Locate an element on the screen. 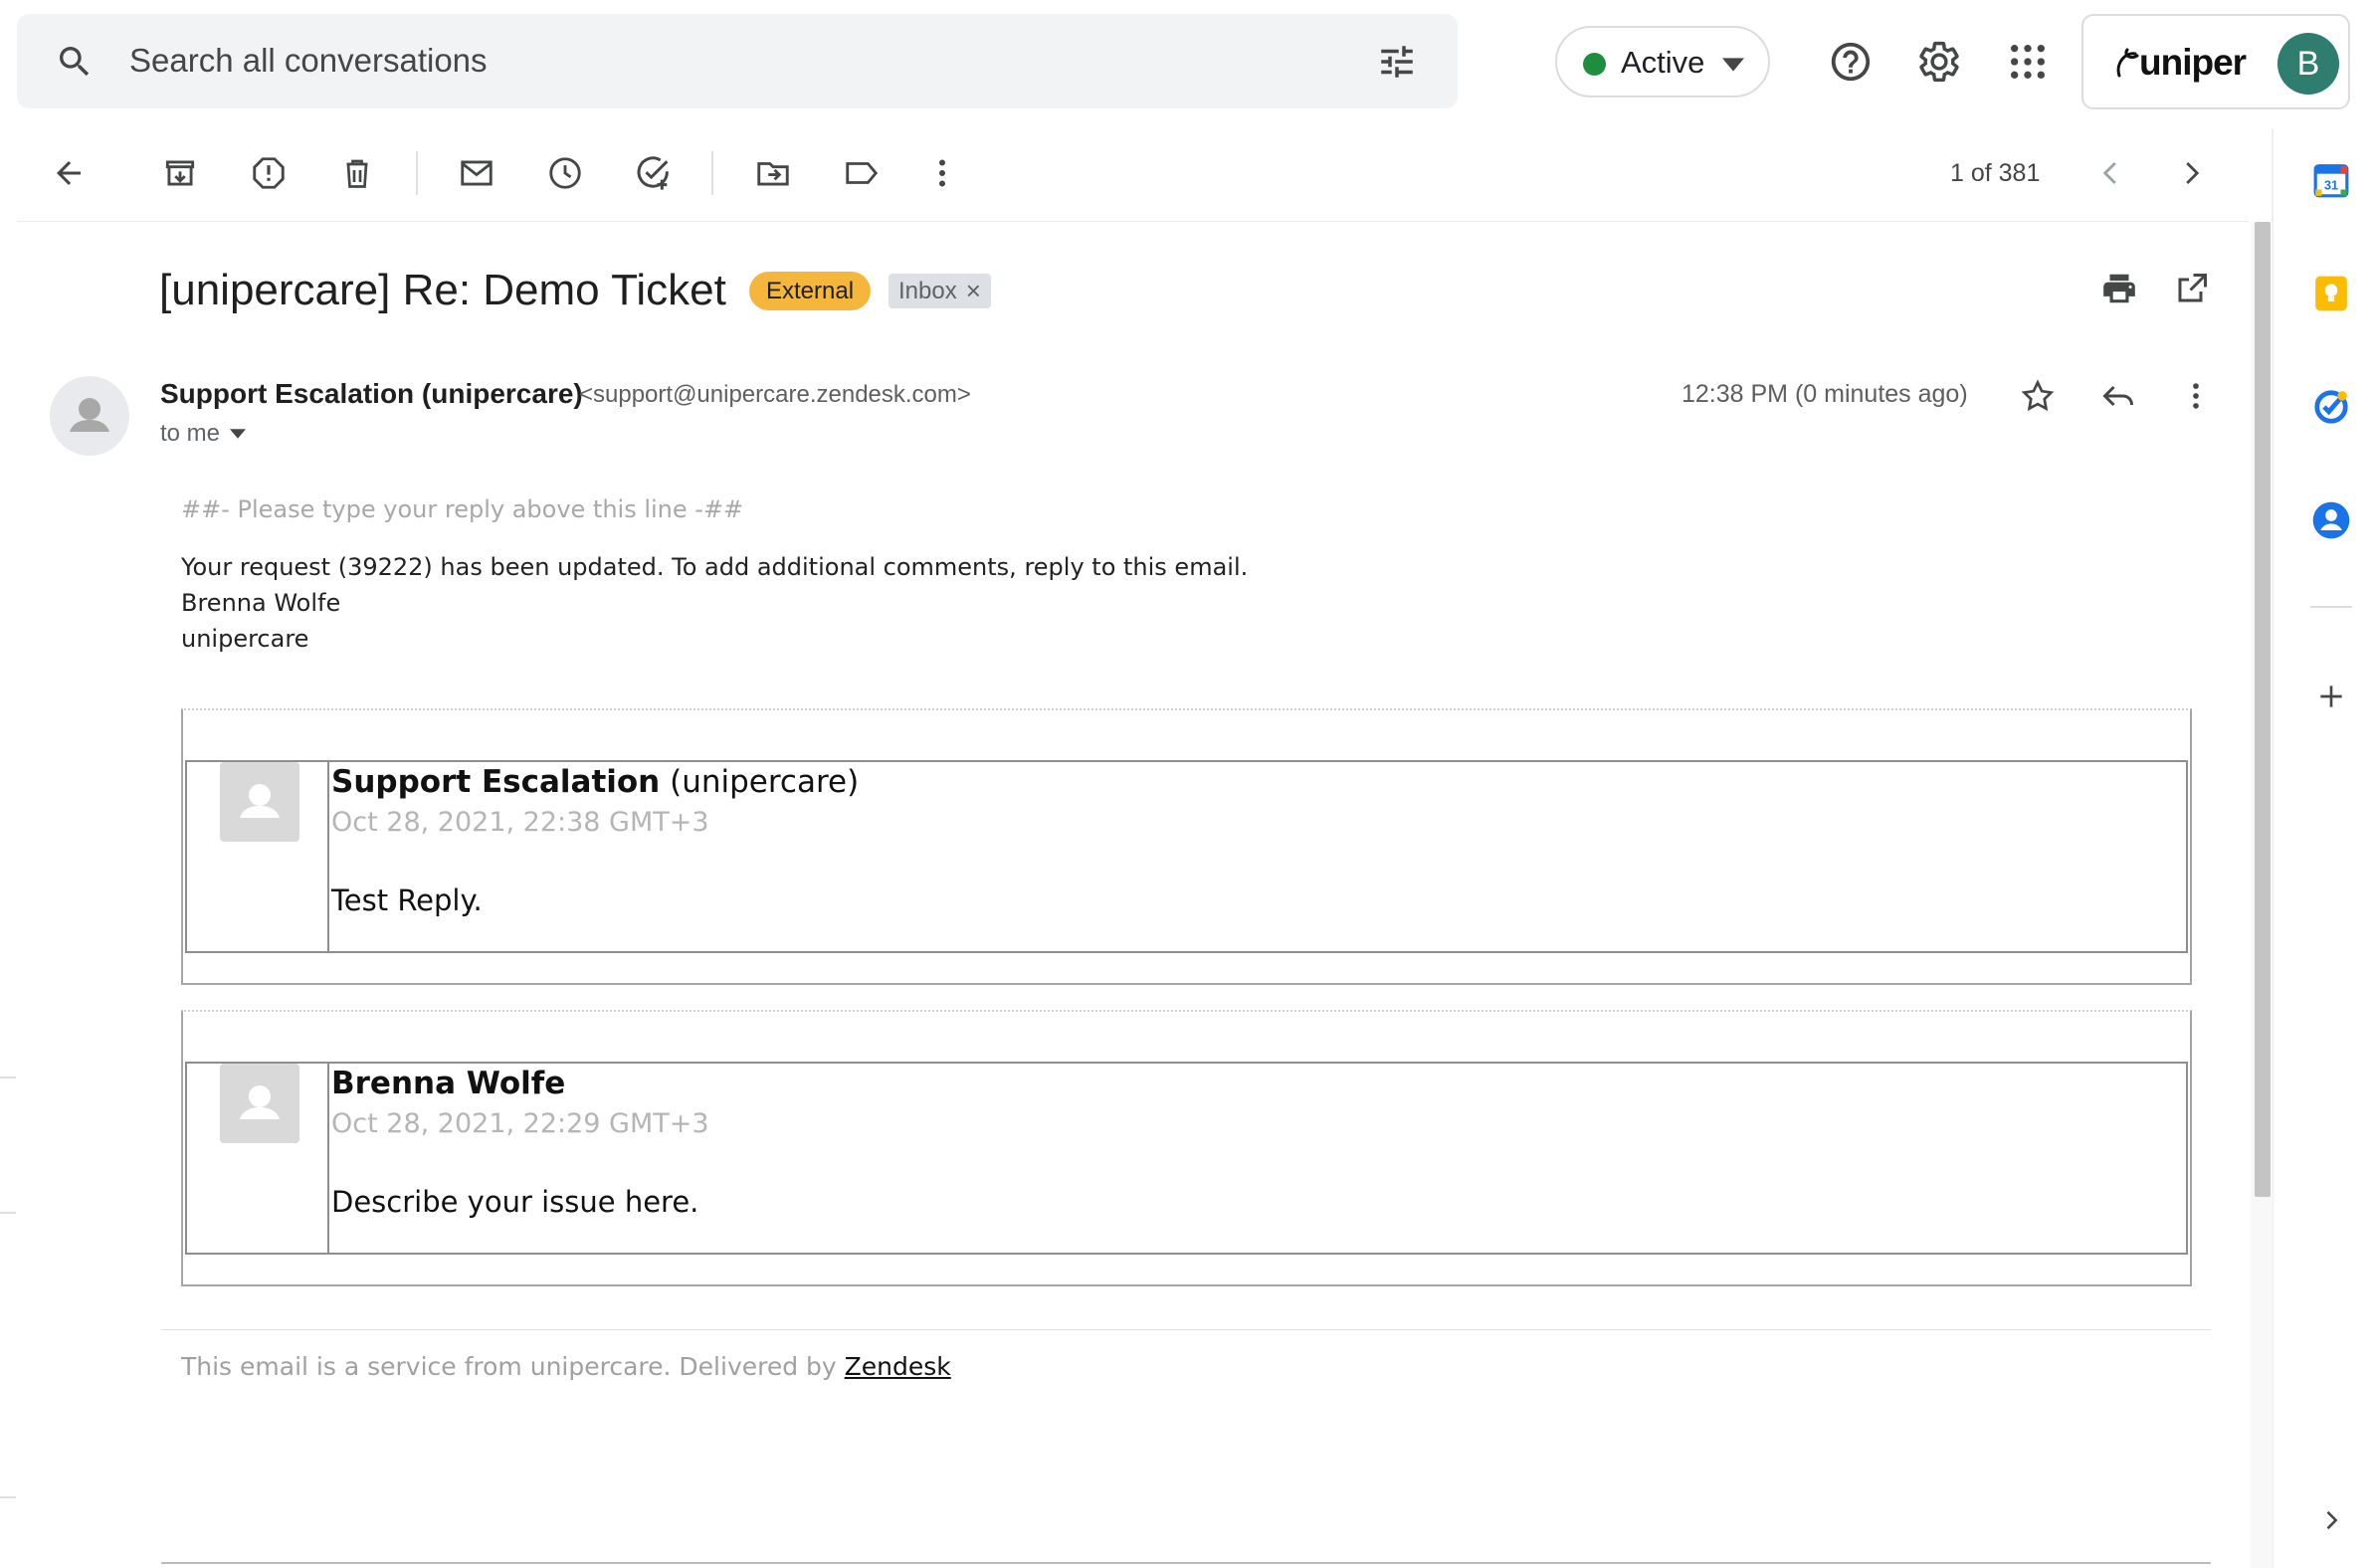 This screenshot has width=2373, height=1568. comment-author: Brenna Wolfe is located at coordinates (448, 1083).